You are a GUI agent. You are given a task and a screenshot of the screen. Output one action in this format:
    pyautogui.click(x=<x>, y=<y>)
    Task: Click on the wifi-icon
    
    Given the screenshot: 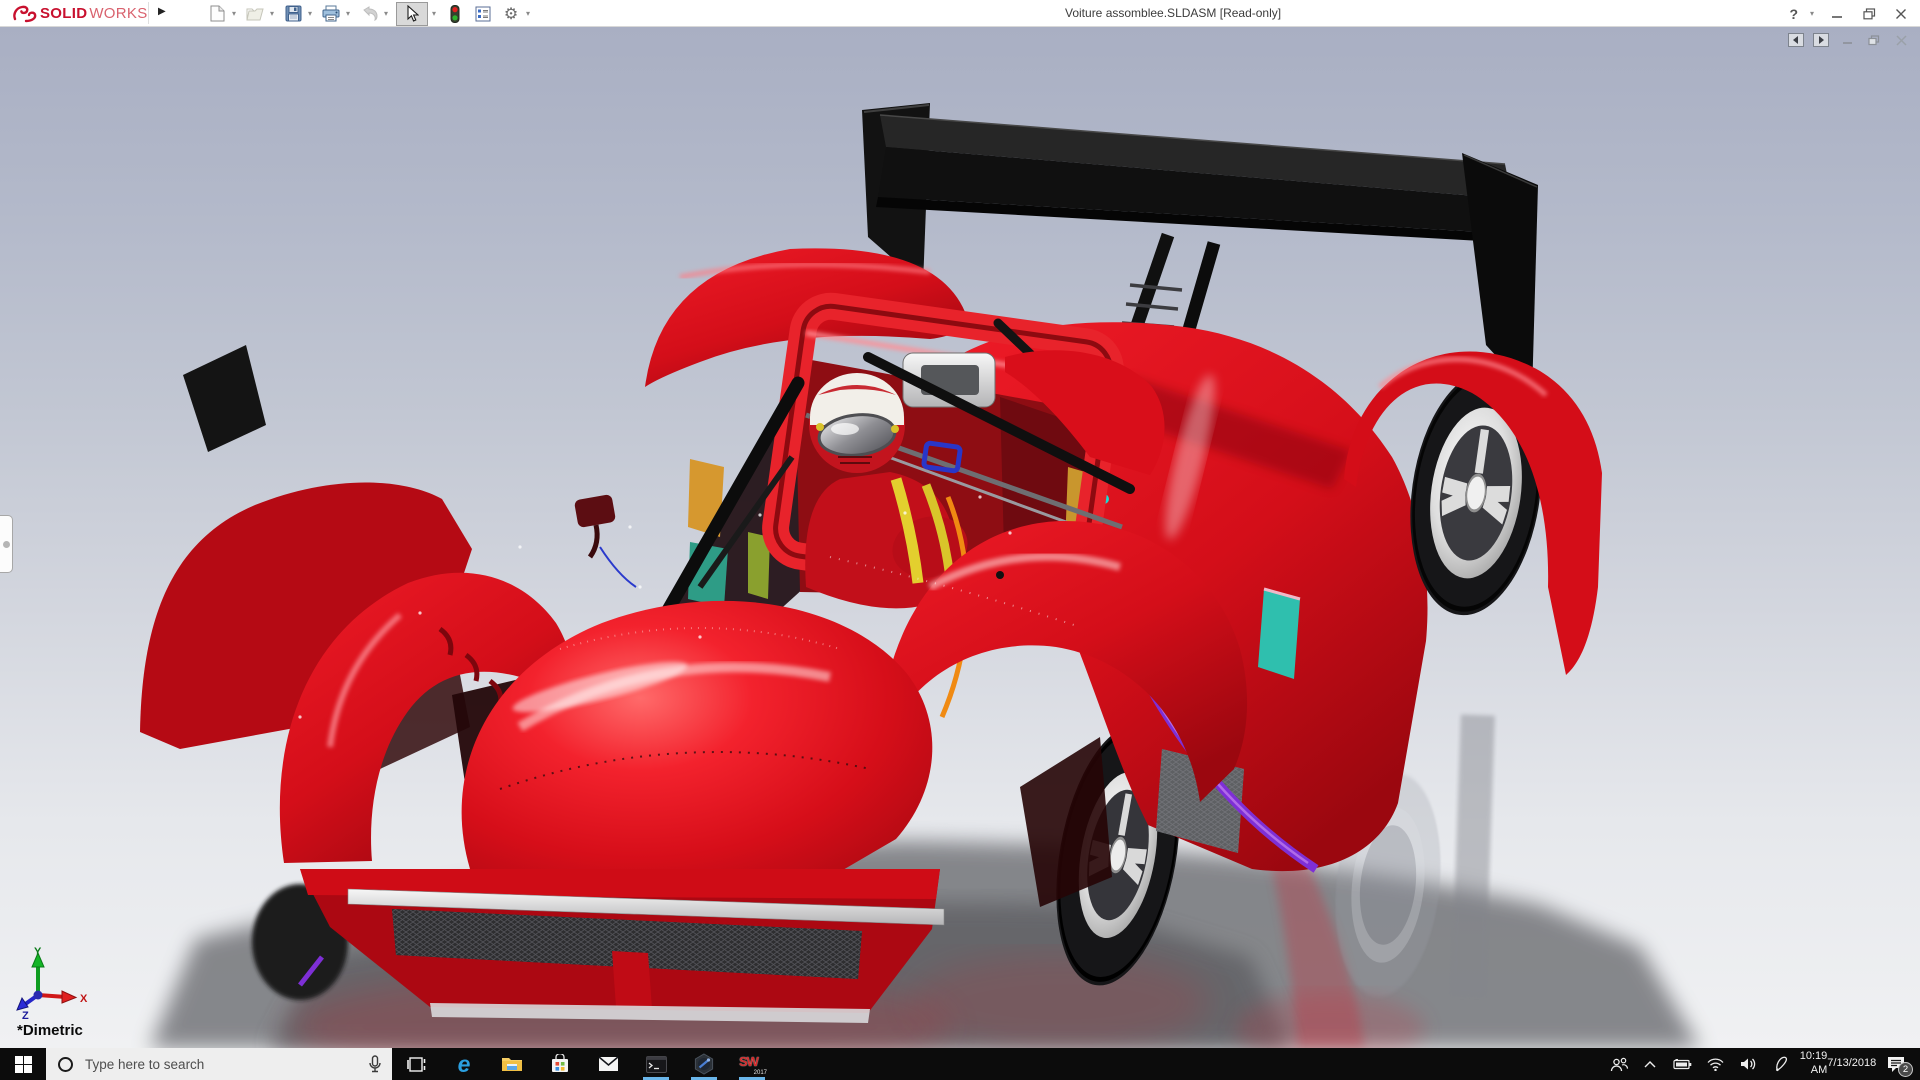 What is the action you would take?
    pyautogui.click(x=1715, y=1064)
    